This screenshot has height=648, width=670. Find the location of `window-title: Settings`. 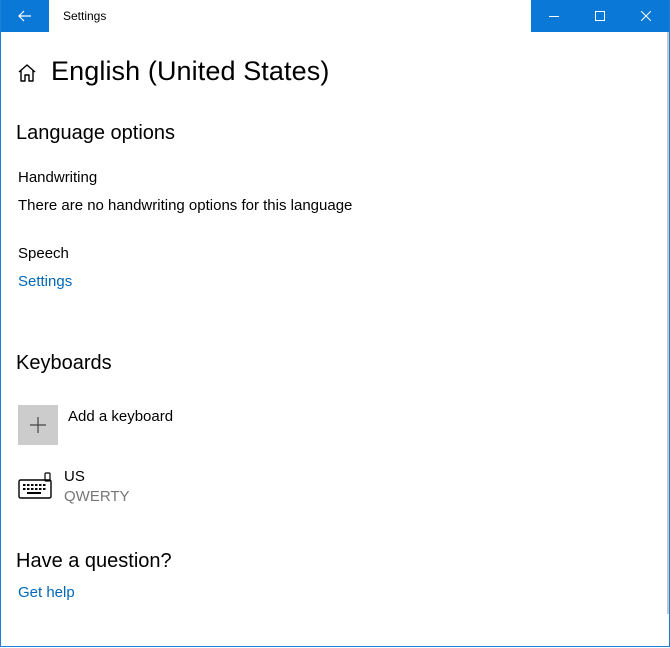

window-title: Settings is located at coordinates (85, 16).